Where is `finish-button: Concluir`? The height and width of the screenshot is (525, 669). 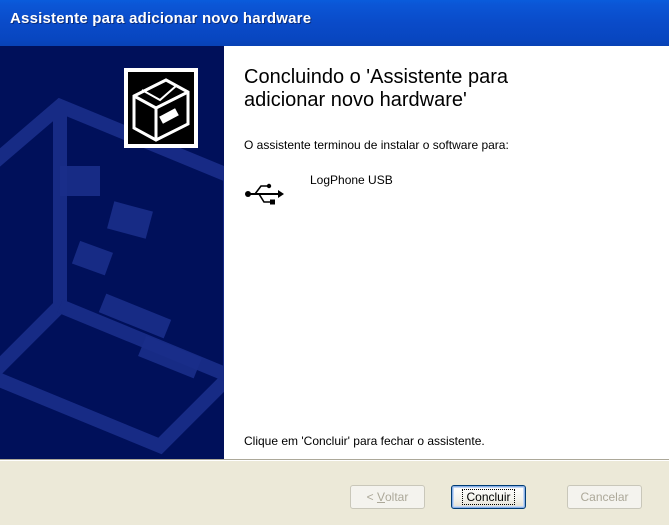 finish-button: Concluir is located at coordinates (488, 497).